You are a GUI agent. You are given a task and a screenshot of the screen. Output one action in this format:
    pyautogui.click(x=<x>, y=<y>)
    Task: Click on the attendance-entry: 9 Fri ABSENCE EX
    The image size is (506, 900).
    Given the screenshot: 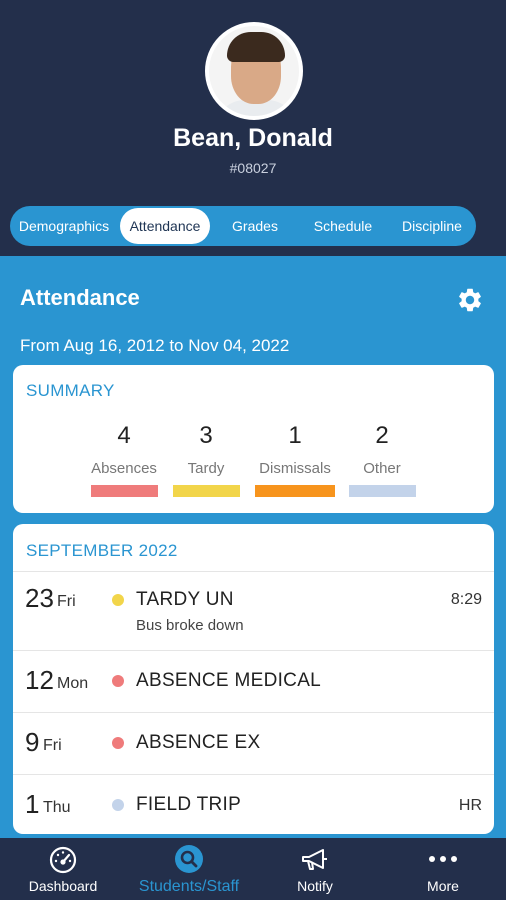 What is the action you would take?
    pyautogui.click(x=253, y=743)
    